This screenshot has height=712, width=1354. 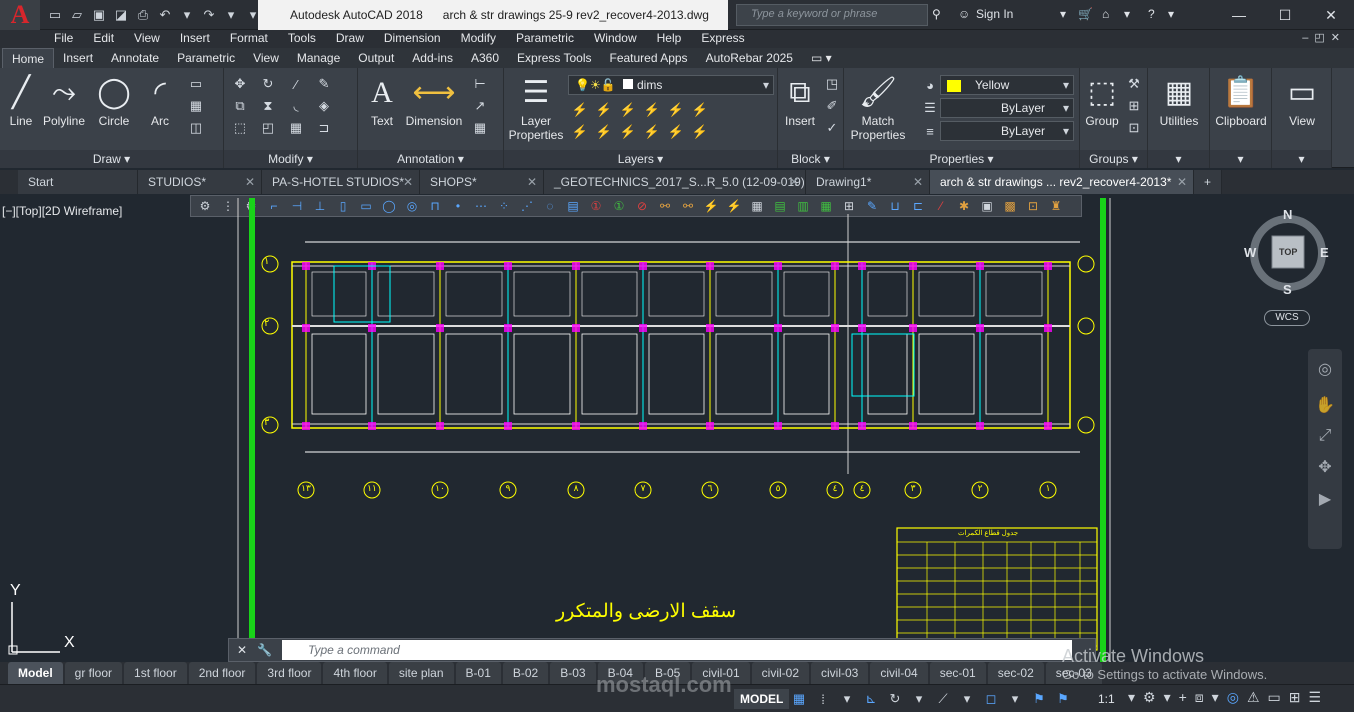 I want to click on osnap-icon: ◻, so click(x=991, y=699).